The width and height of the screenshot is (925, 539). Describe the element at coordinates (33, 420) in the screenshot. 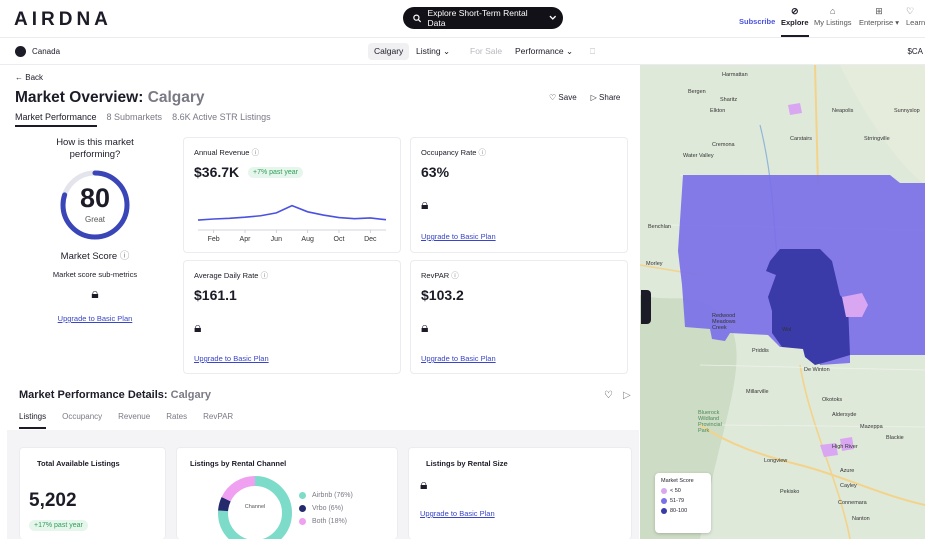

I see `tab-listings: Listings` at that location.